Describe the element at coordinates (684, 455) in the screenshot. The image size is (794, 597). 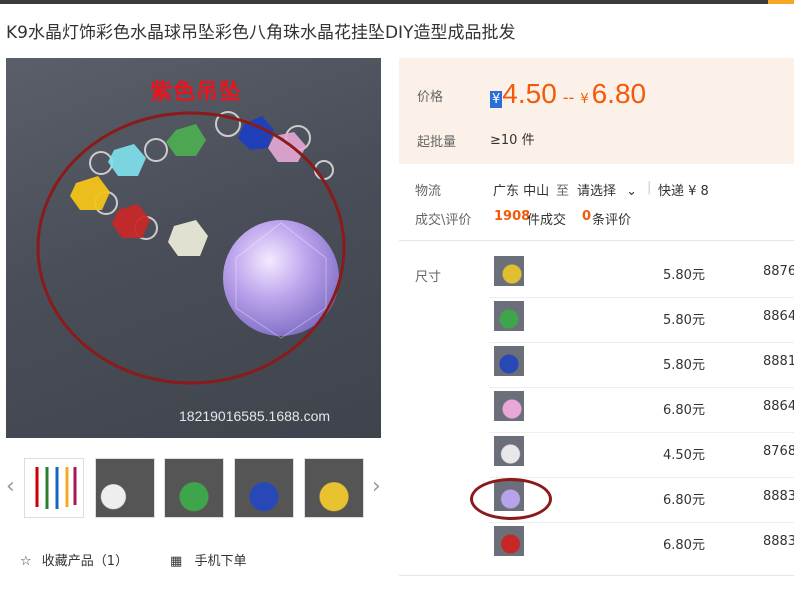
I see `sku-price: 4.50元` at that location.